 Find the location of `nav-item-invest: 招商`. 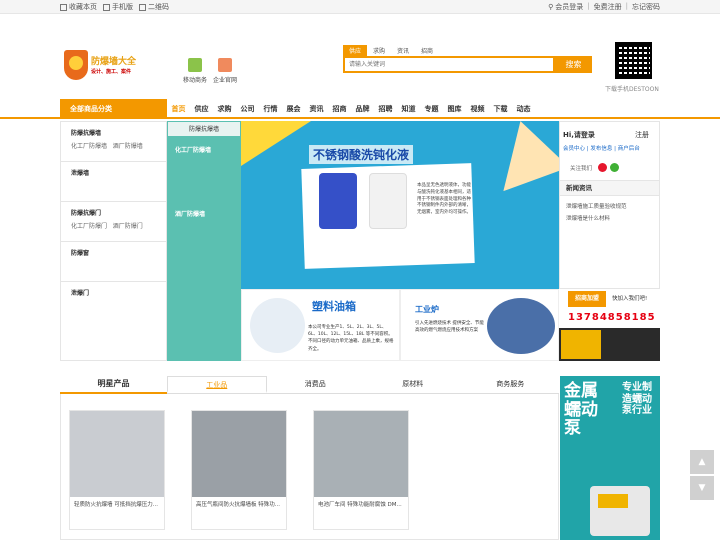

nav-item-invest: 招商 is located at coordinates (339, 109).